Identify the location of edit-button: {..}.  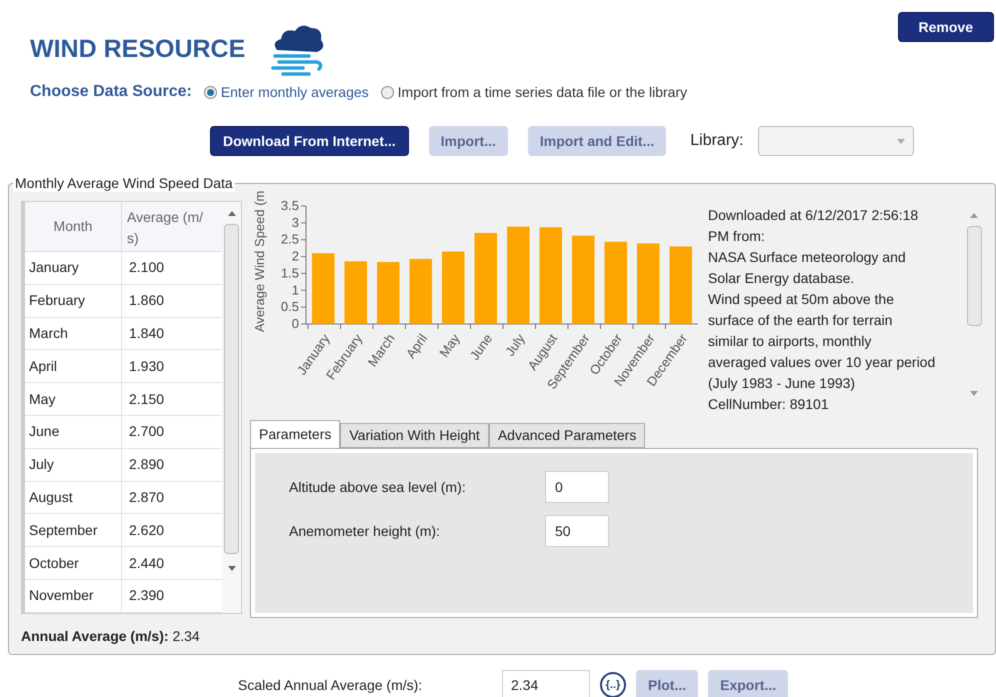
(613, 684).